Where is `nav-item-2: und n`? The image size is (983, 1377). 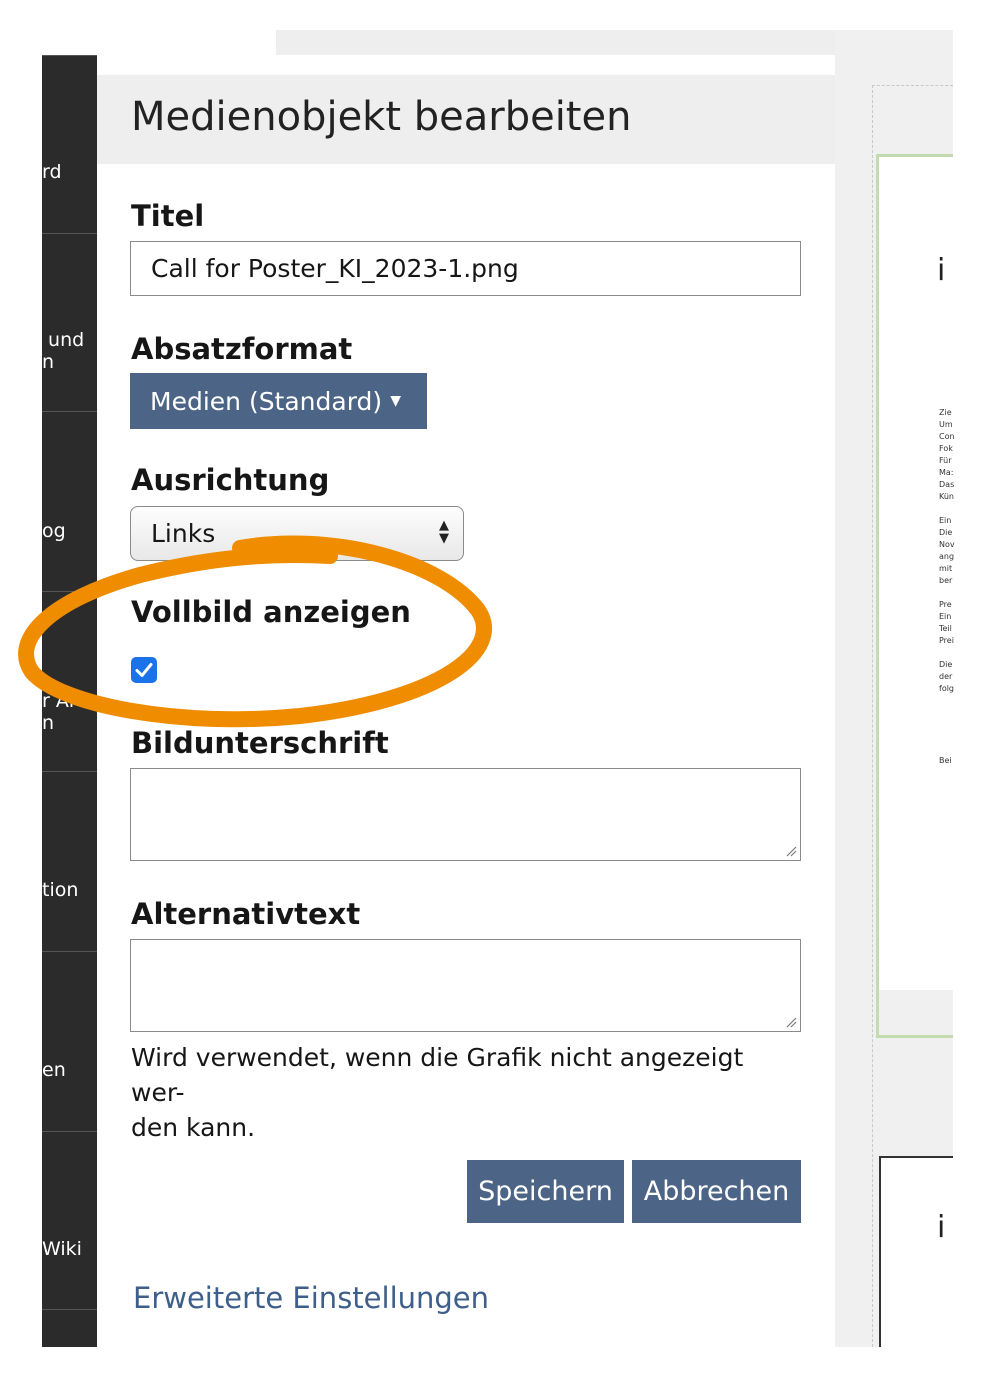
nav-item-2: und n is located at coordinates (69, 322).